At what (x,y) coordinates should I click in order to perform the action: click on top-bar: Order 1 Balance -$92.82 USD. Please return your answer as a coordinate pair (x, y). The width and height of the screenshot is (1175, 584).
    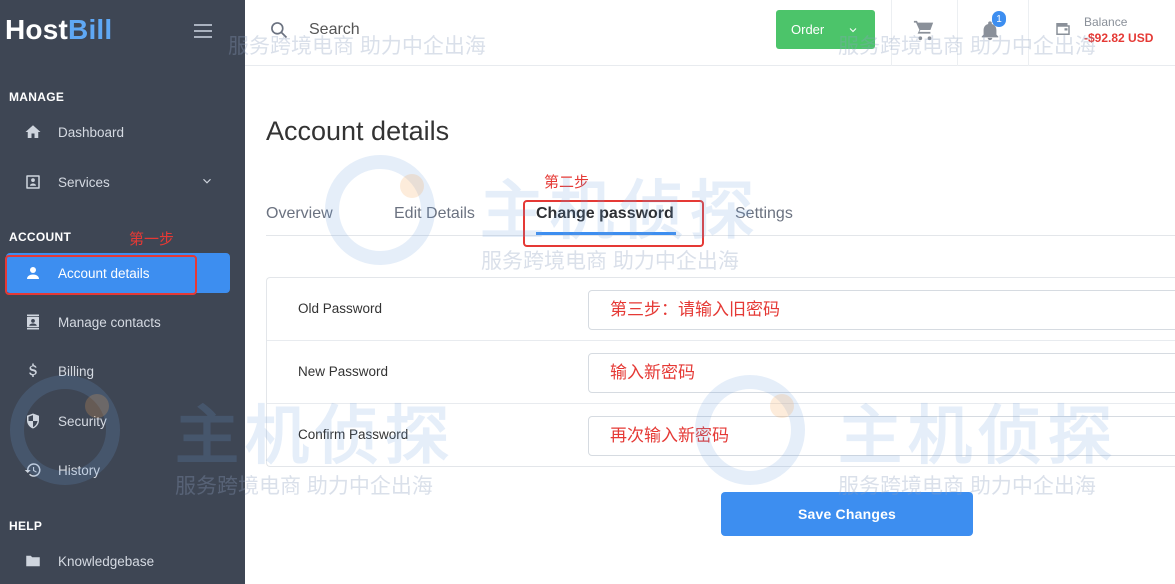
    Looking at the image, I should click on (710, 33).